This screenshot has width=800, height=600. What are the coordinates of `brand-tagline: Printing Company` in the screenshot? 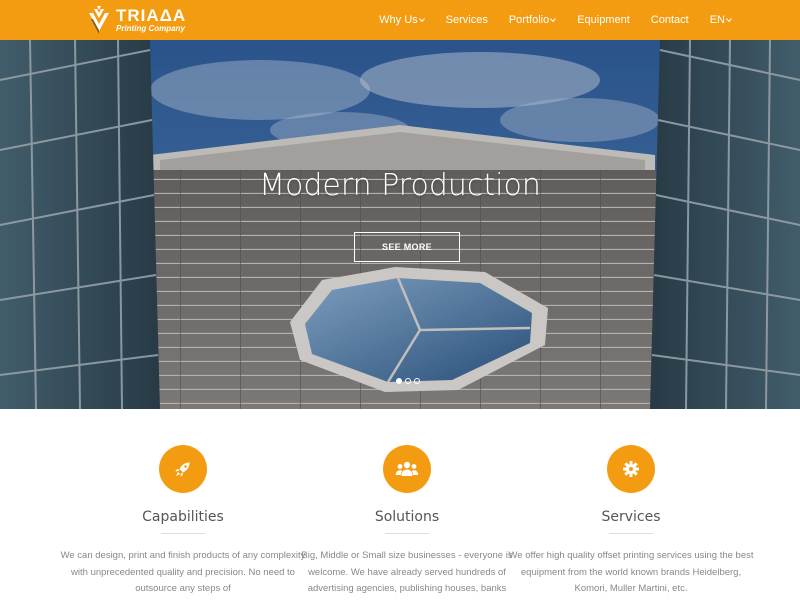 It's located at (150, 28).